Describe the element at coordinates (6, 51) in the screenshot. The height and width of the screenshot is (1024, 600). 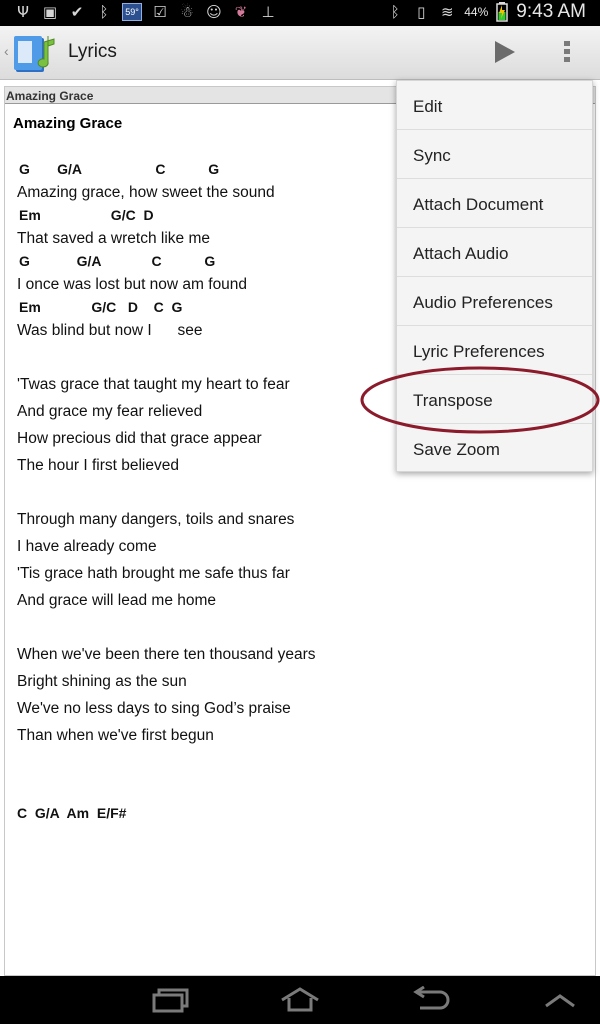
I see `up-caret-icon: ‹` at that location.